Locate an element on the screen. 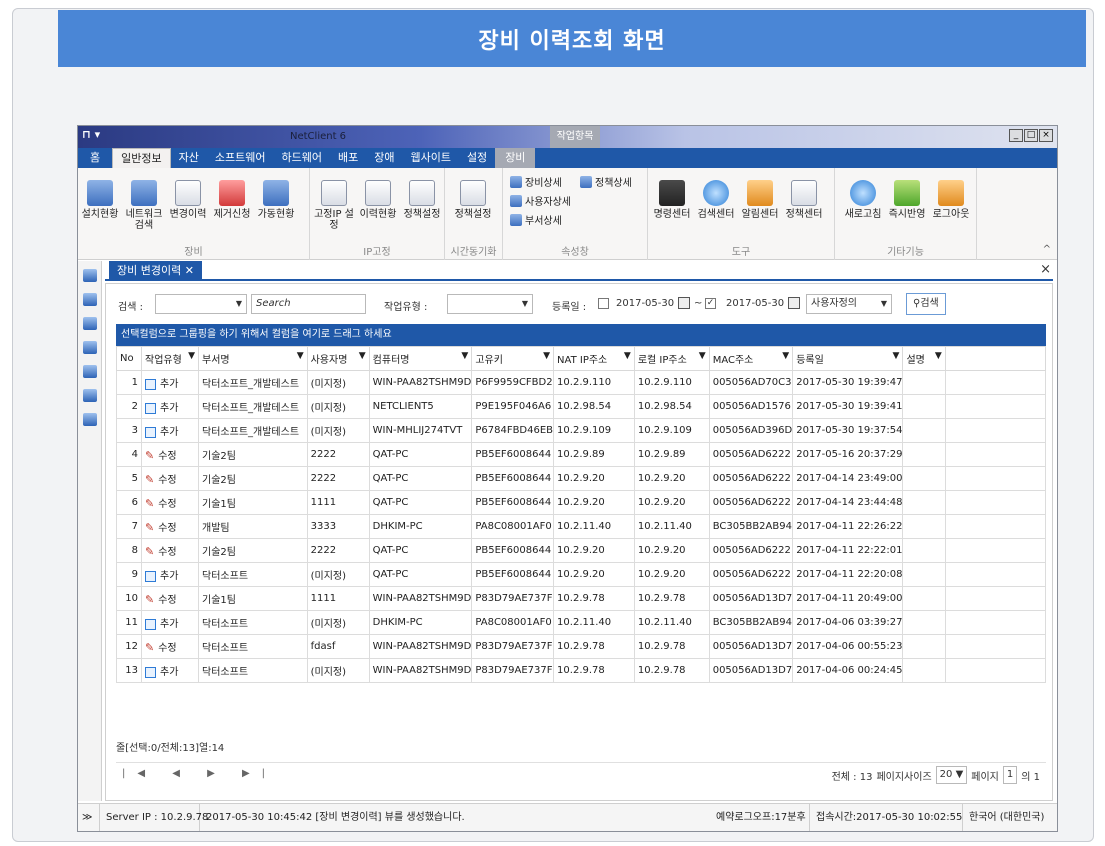 This screenshot has width=1105, height=846. date-from-value: 2017-05-30 is located at coordinates (645, 303).